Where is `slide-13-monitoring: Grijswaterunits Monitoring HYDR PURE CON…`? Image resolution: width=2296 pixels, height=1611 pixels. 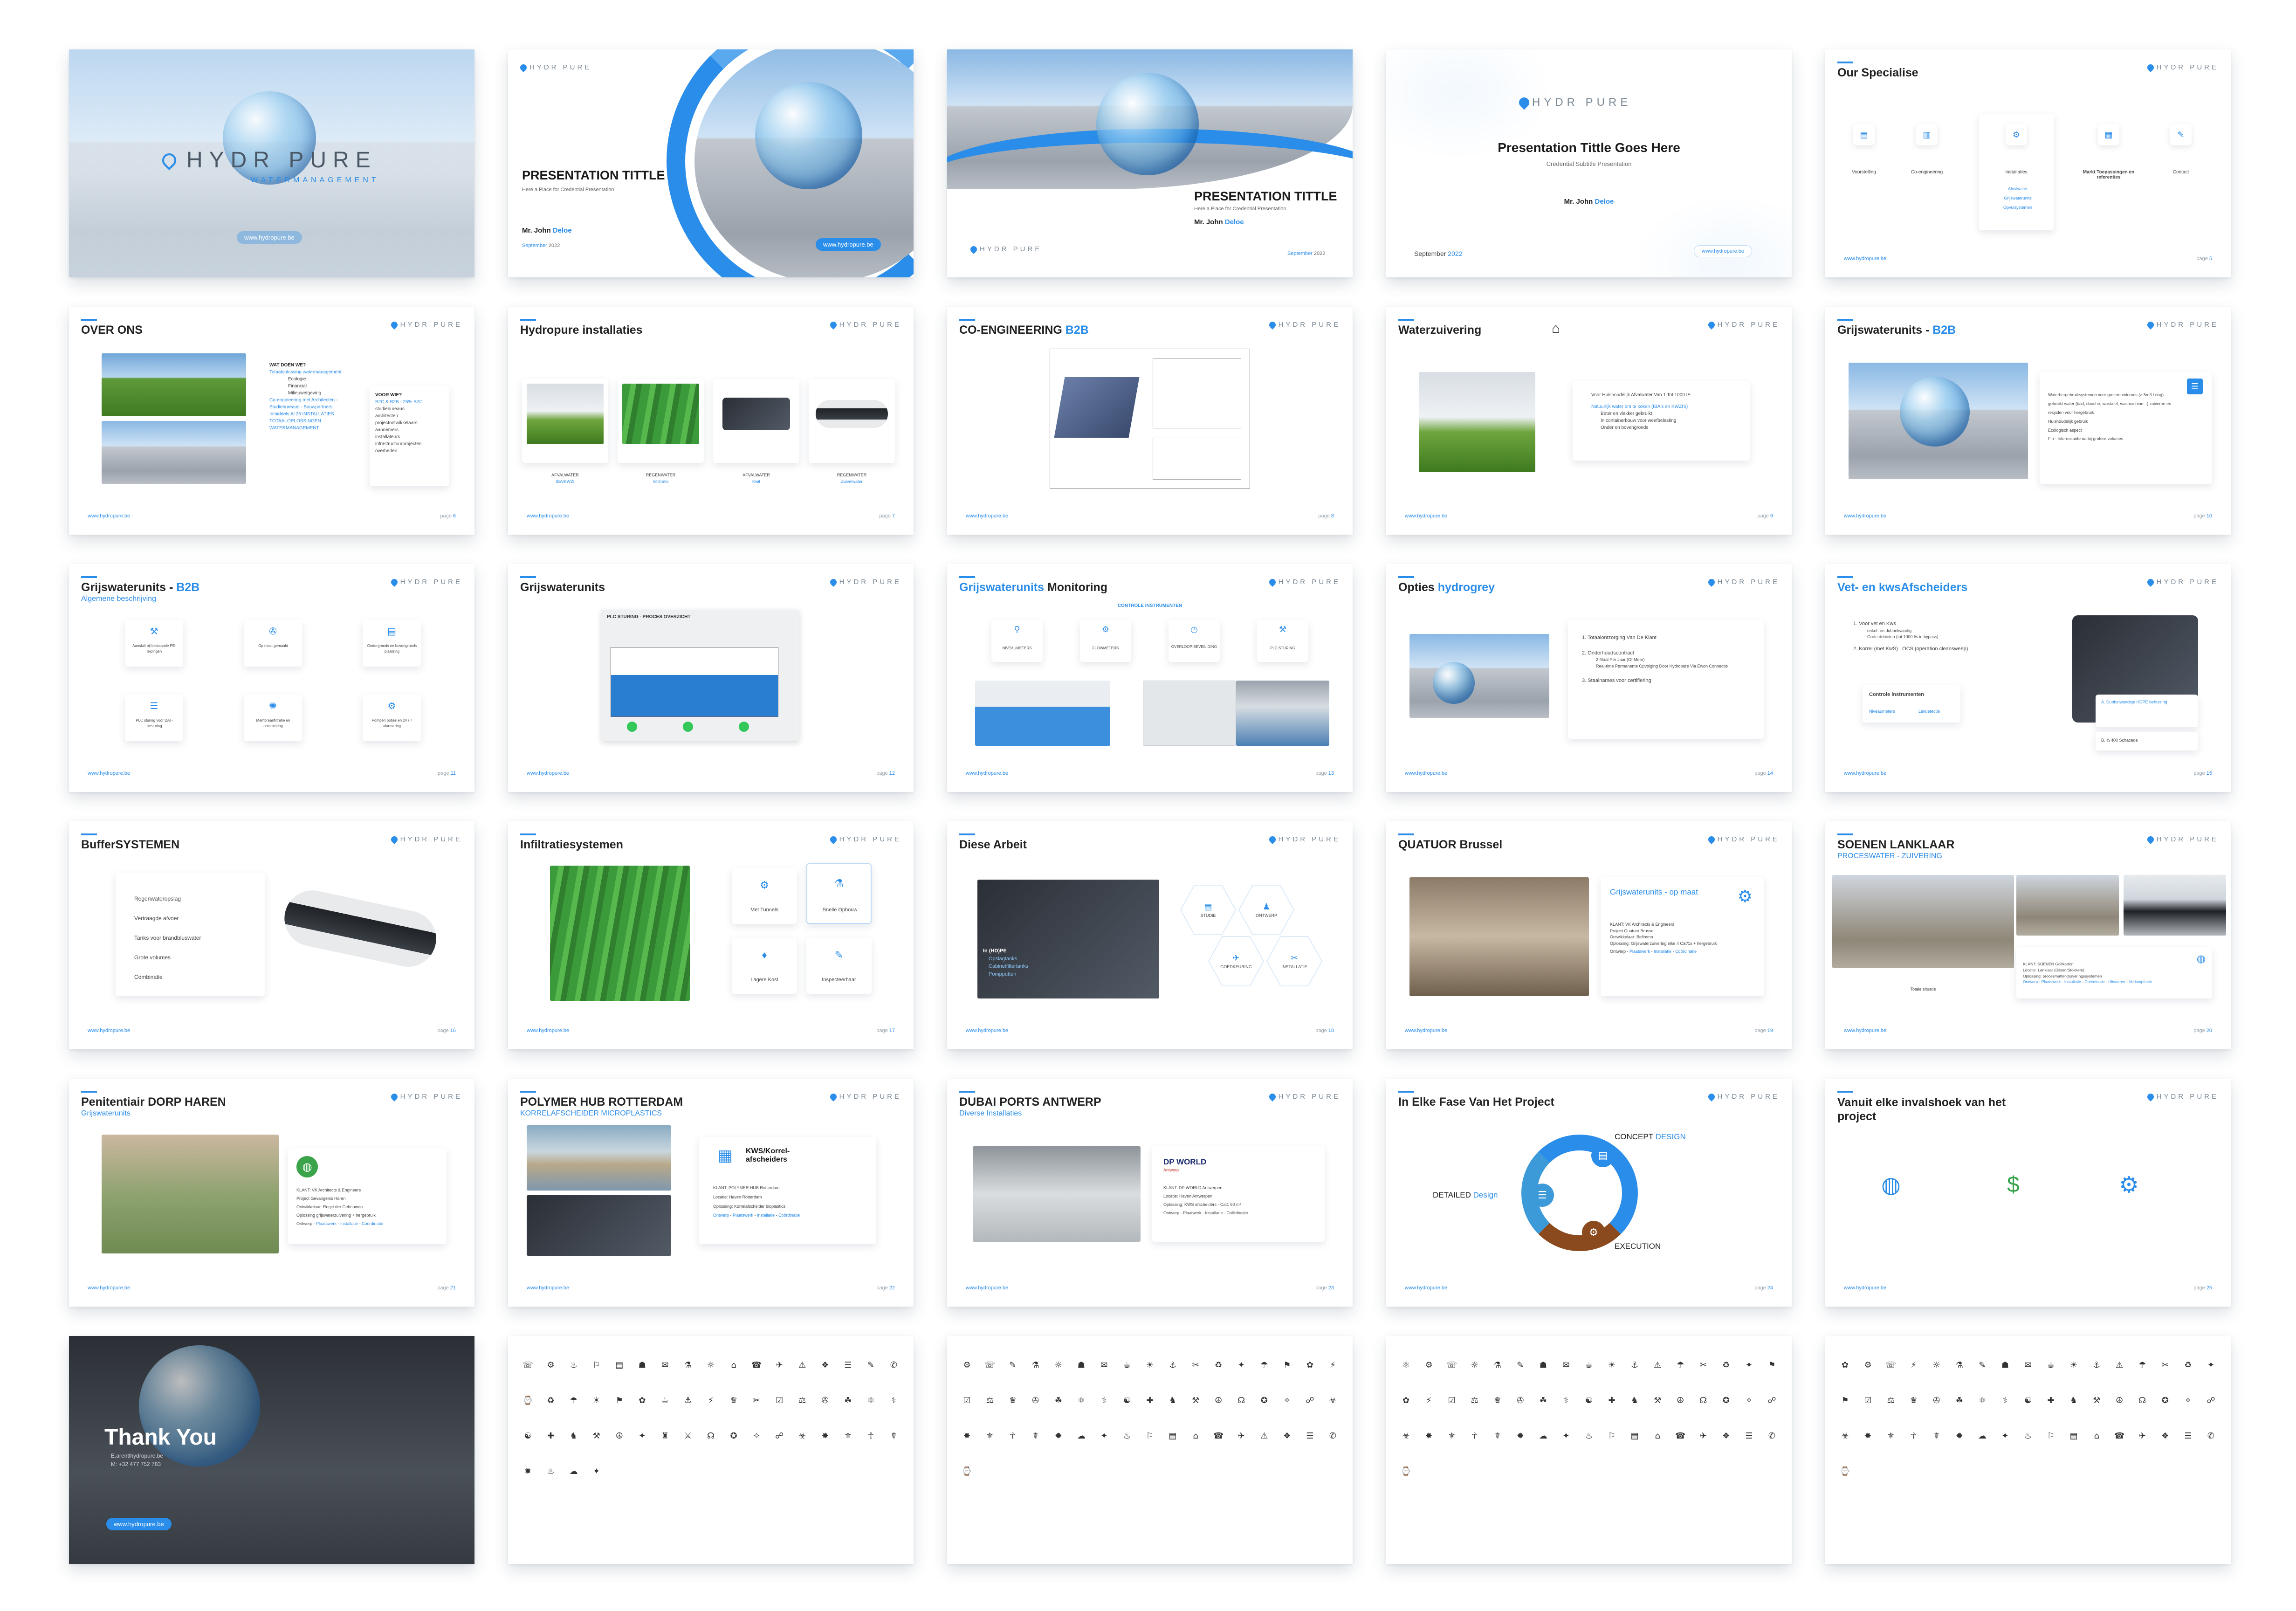
slide-13-monitoring: Grijswaterunits Monitoring HYDR PURE CON… is located at coordinates (1150, 678).